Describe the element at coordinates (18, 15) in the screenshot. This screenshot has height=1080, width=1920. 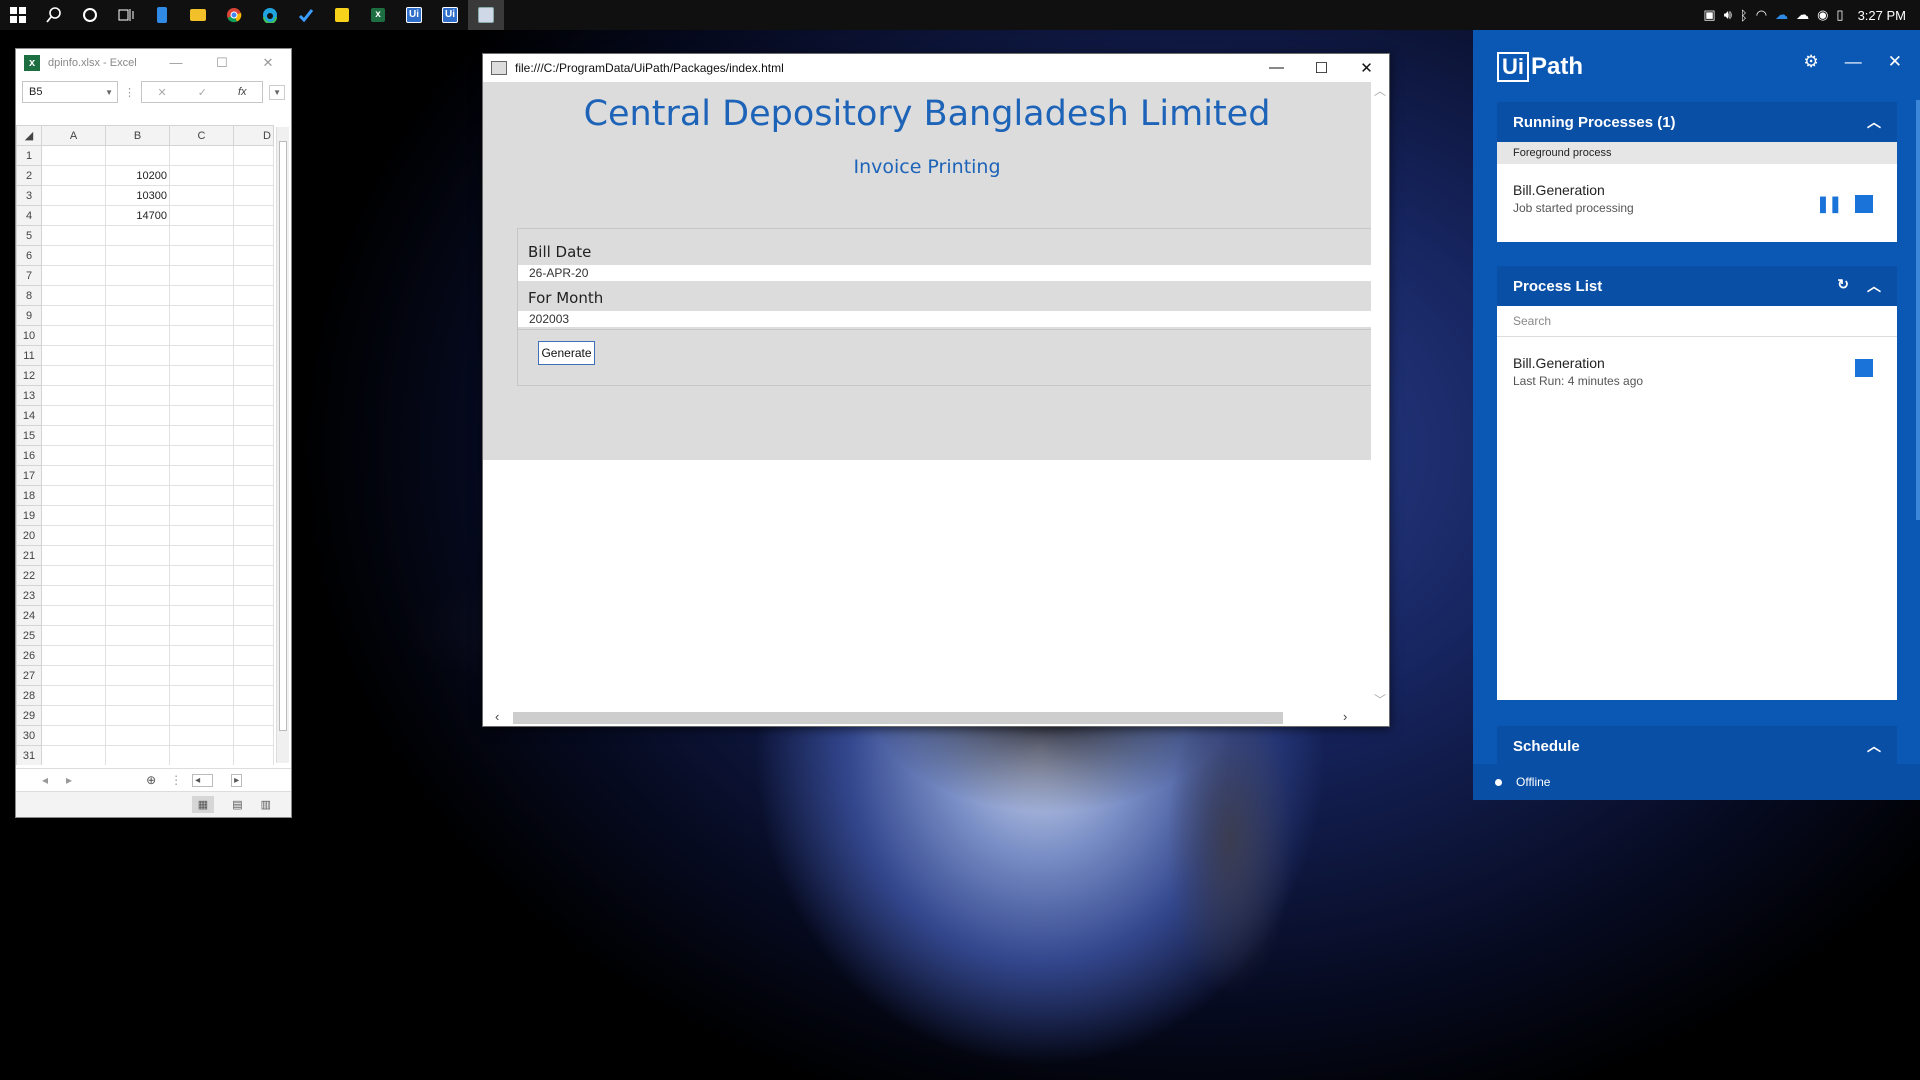
I see `windows-start-icon` at that location.